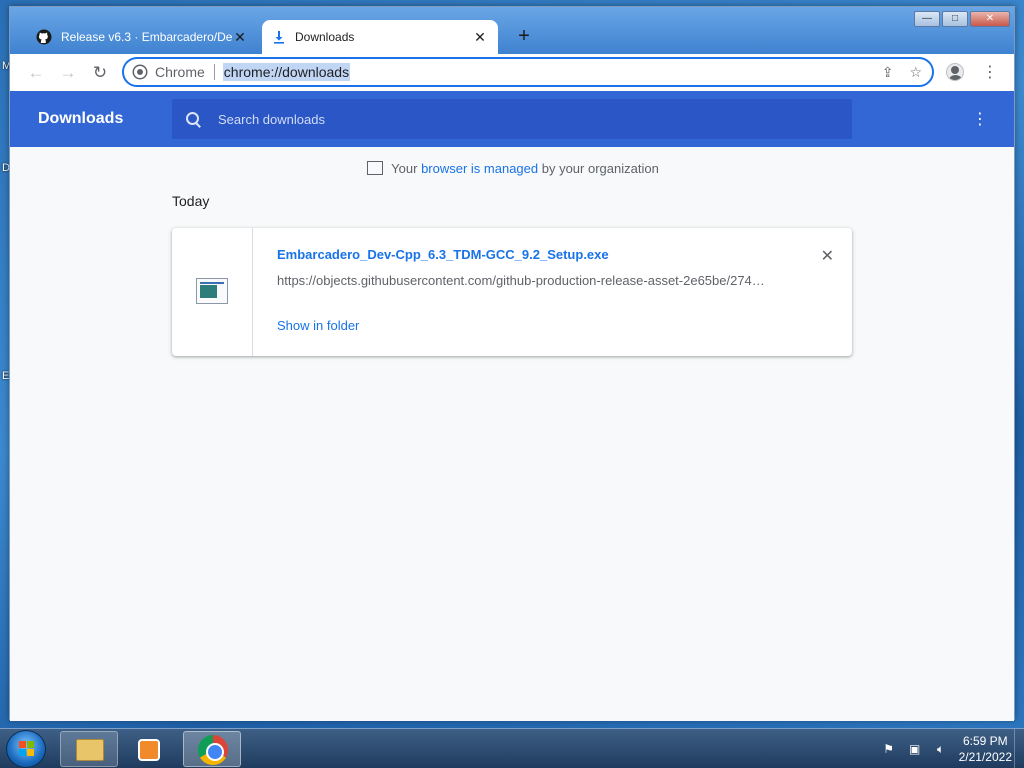 The height and width of the screenshot is (768, 1024). I want to click on clock: 6:59 PM 2/21/2022, so click(985, 749).